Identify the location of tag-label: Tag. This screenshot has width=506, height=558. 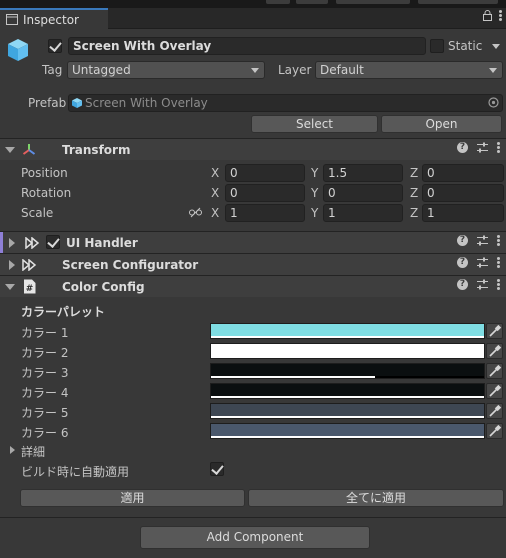
(52, 70).